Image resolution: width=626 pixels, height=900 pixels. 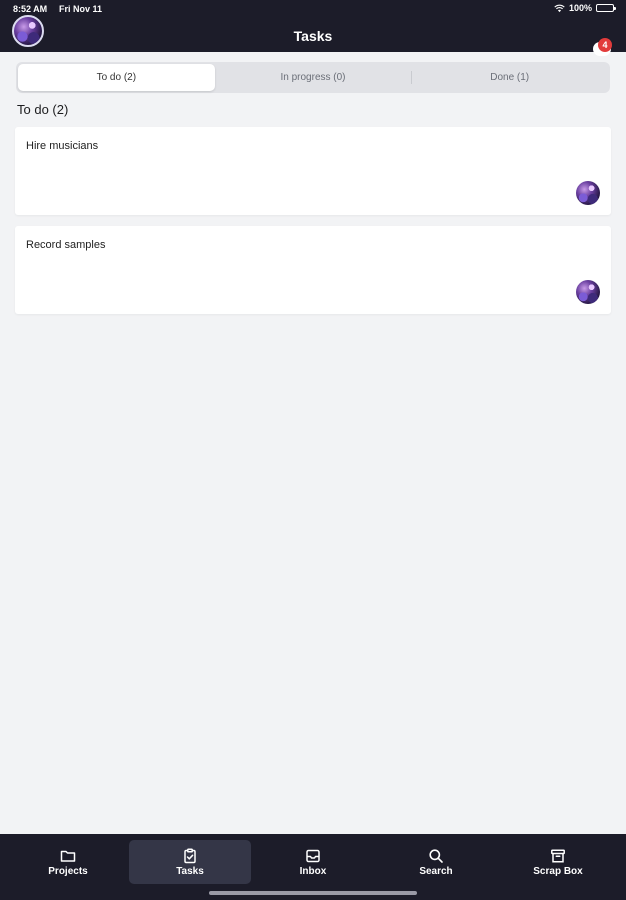 What do you see at coordinates (66, 245) in the screenshot?
I see `task-title: Record samples` at bounding box center [66, 245].